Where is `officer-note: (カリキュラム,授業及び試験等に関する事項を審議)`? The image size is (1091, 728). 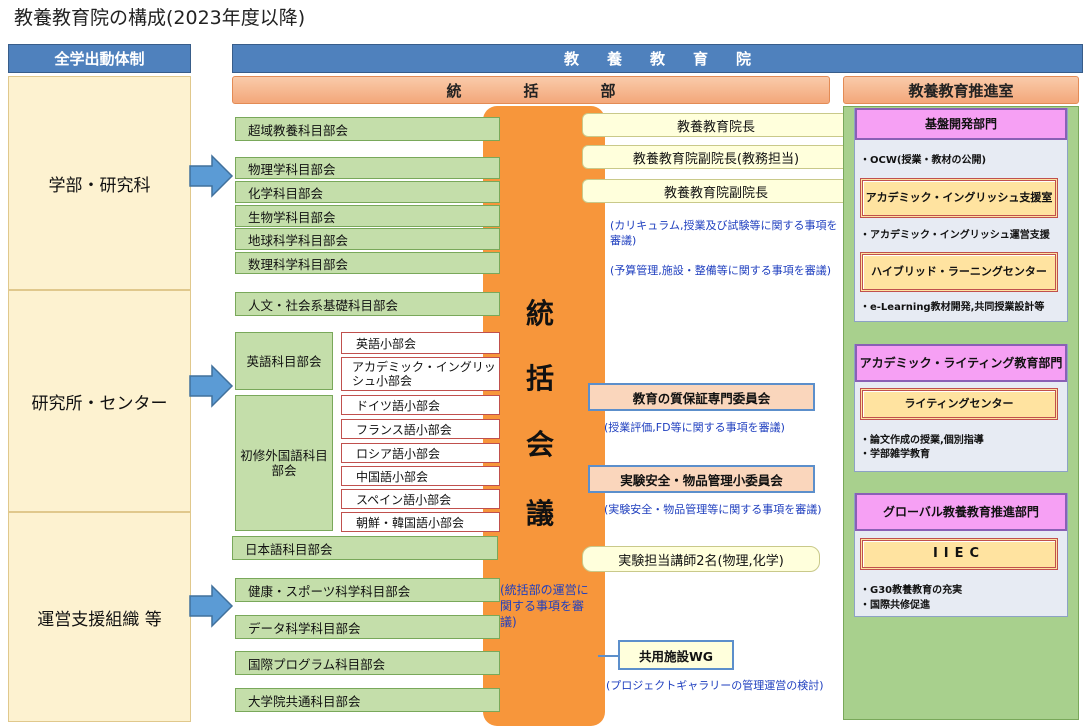 officer-note: (カリキュラム,授業及び試験等に関する事項を審議) is located at coordinates (724, 233).